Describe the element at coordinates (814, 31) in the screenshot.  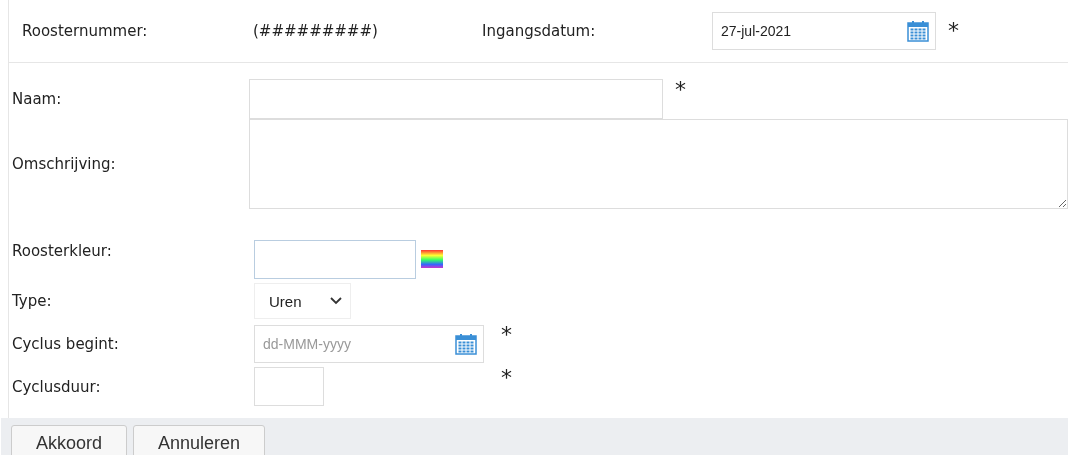
I see `date-input: 27-jul-2021` at that location.